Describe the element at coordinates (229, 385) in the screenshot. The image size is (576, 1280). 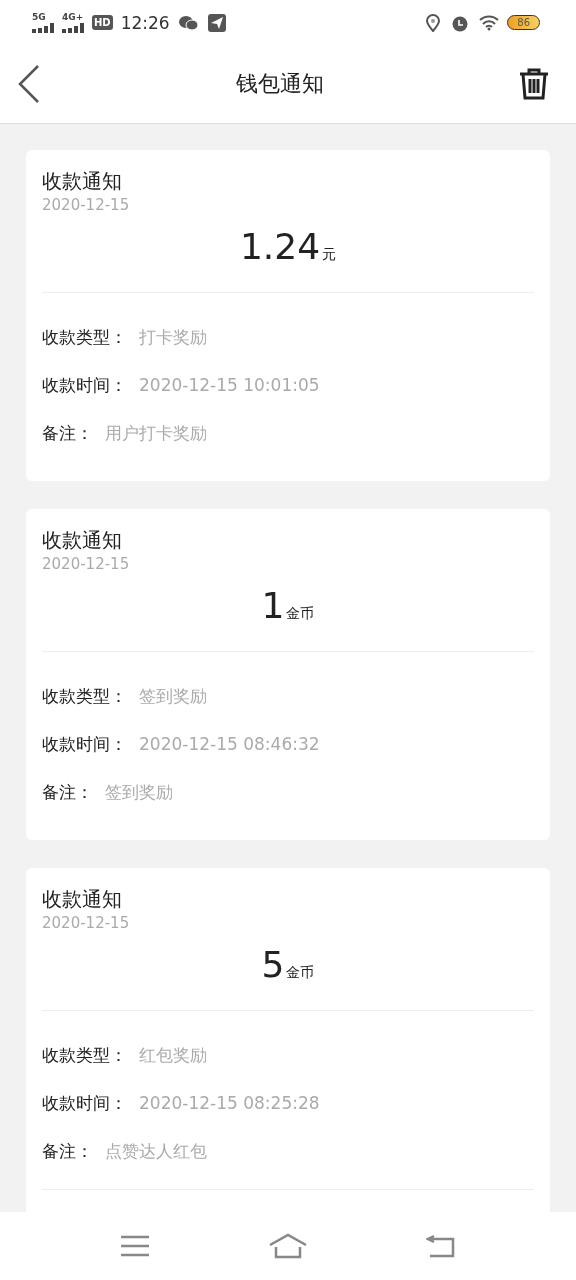
I see `field-value: 2020-12-15 10:01:05` at that location.